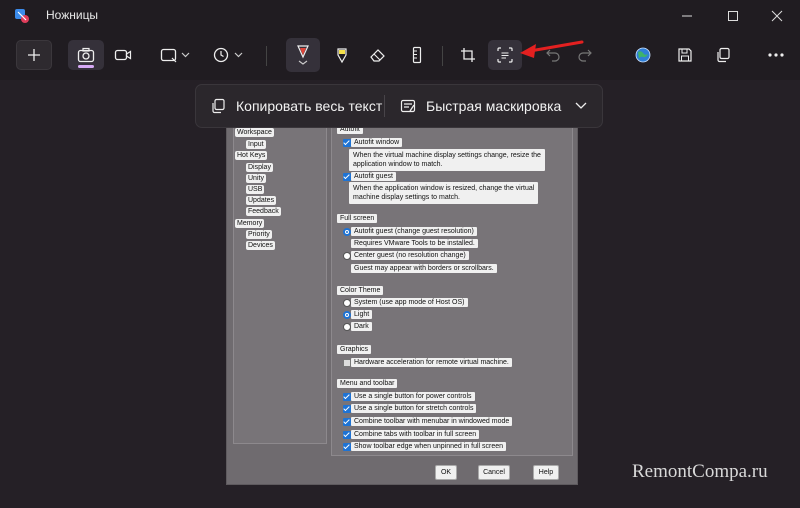 The height and width of the screenshot is (508, 800). What do you see at coordinates (362, 314) in the screenshot?
I see `option-label: Light` at bounding box center [362, 314].